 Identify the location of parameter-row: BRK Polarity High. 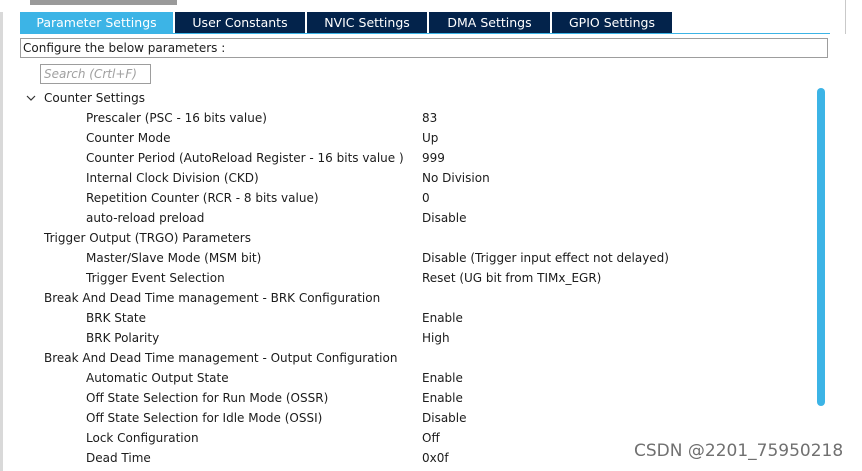
(415, 338).